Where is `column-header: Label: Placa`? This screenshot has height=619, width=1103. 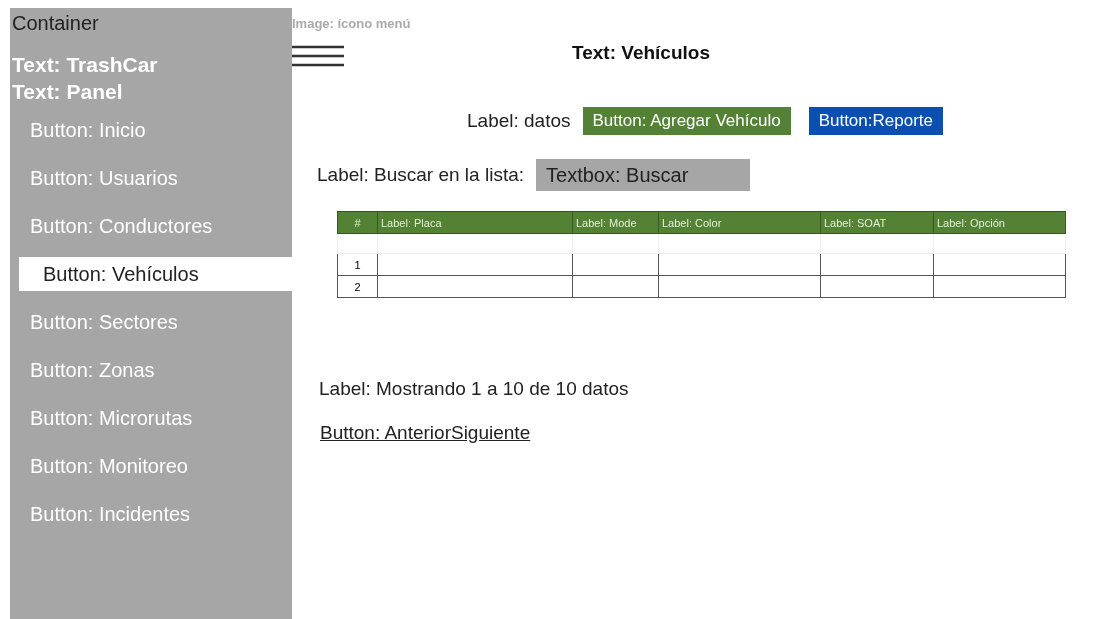 column-header: Label: Placa is located at coordinates (475, 222).